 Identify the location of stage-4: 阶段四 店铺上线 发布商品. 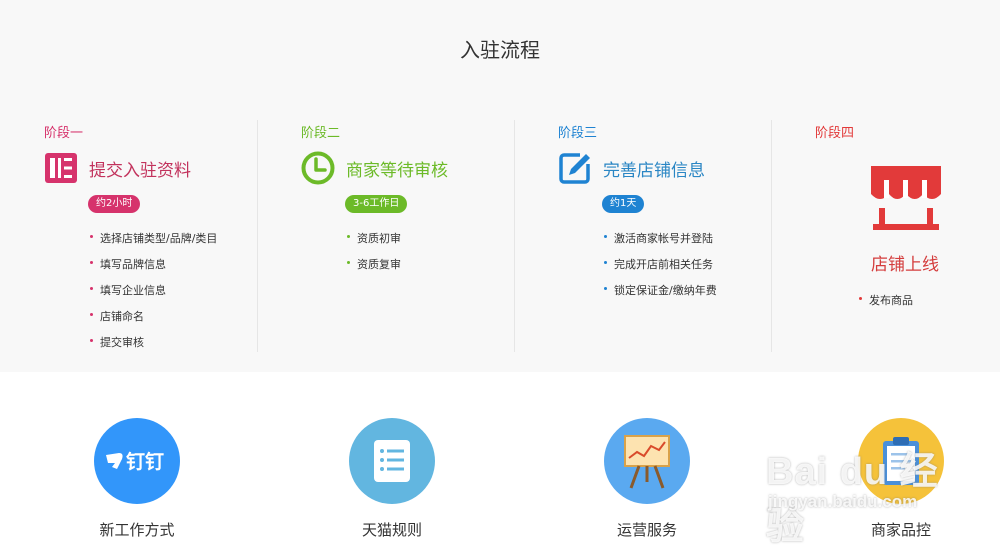
(907, 240).